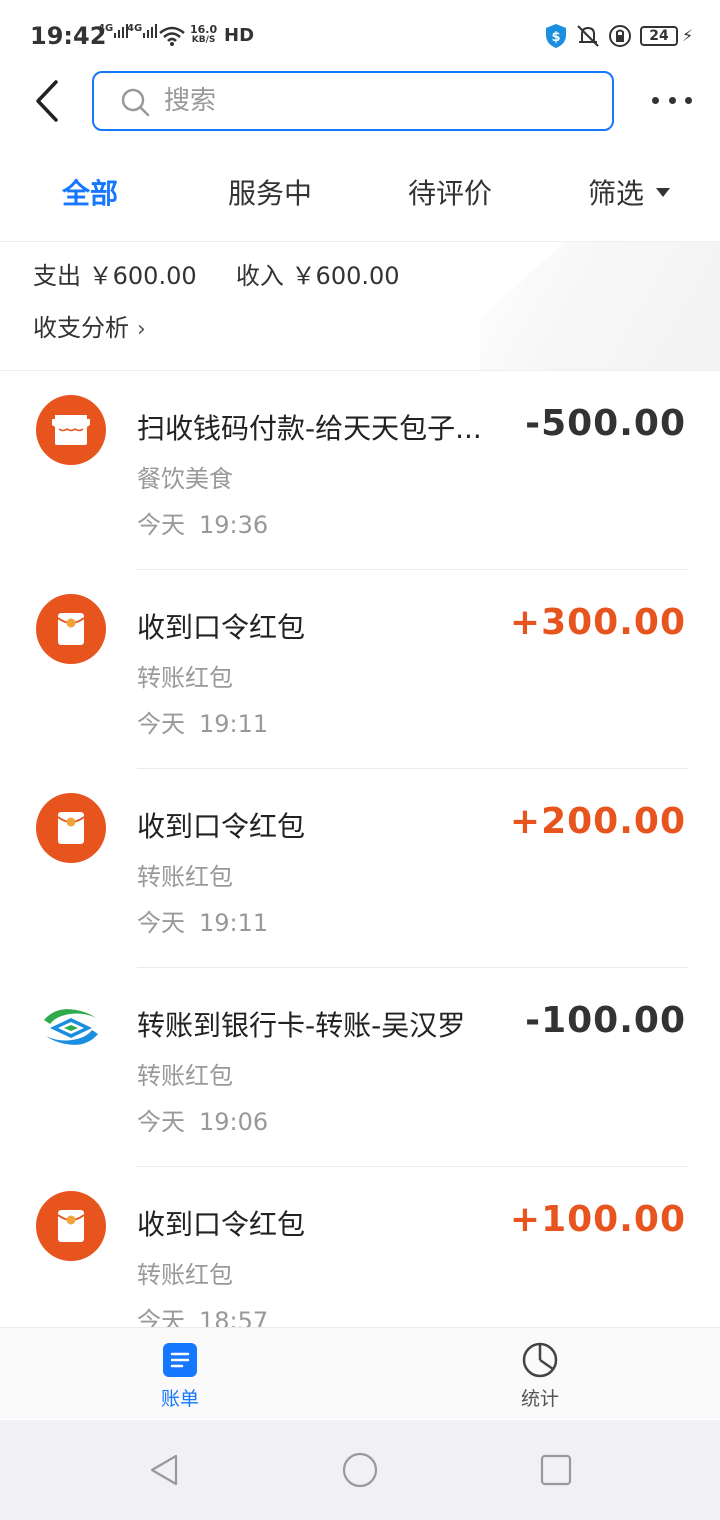 The height and width of the screenshot is (1520, 720). Describe the element at coordinates (234, 1317) in the screenshot. I see `transaction-clock: 18:57` at that location.